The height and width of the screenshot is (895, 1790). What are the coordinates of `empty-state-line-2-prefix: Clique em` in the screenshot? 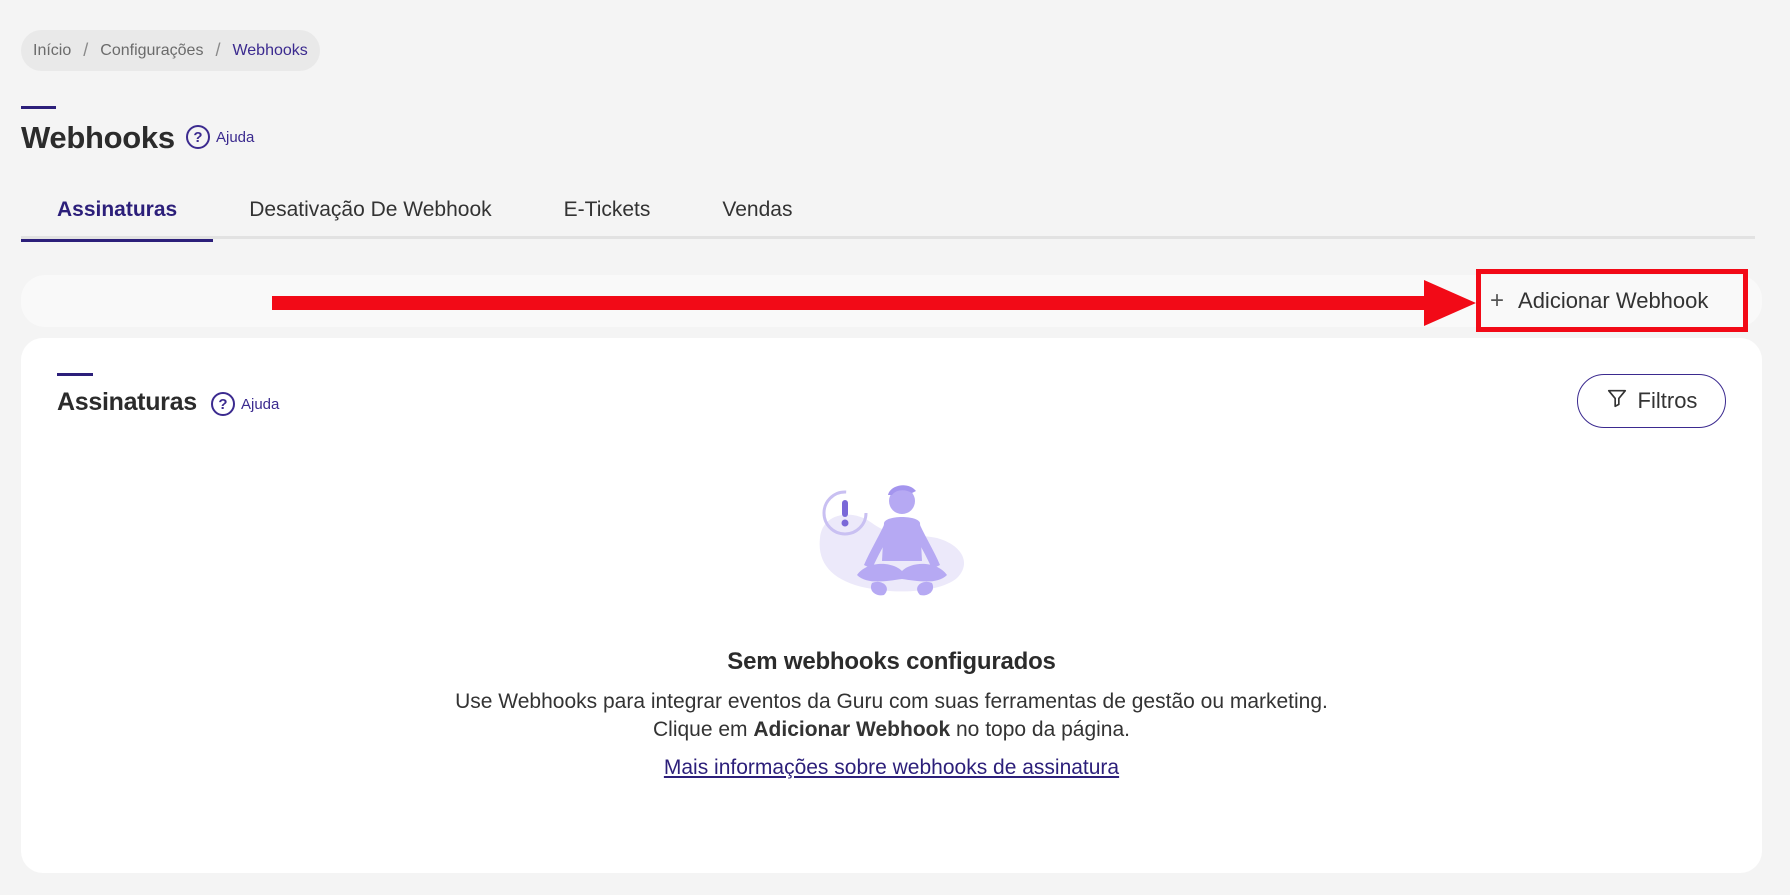 It's located at (703, 729).